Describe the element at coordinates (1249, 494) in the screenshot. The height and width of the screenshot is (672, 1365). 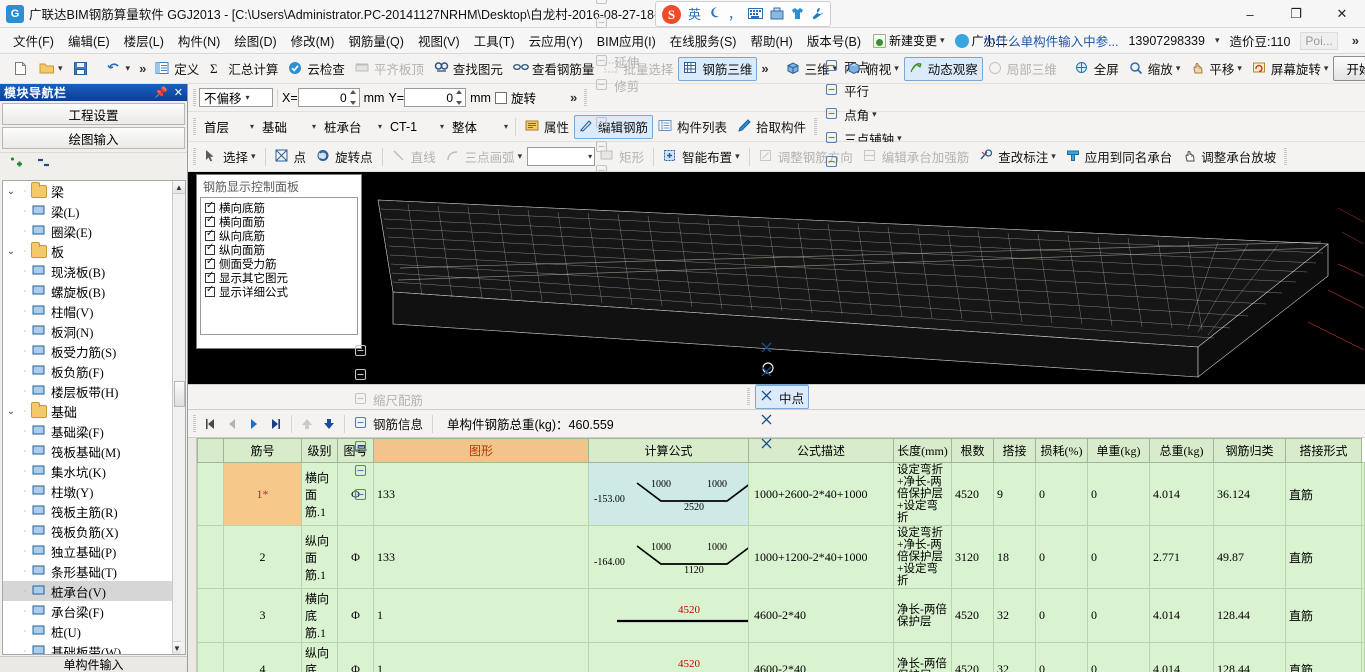
I see `cell-total-weight: 36.124` at that location.